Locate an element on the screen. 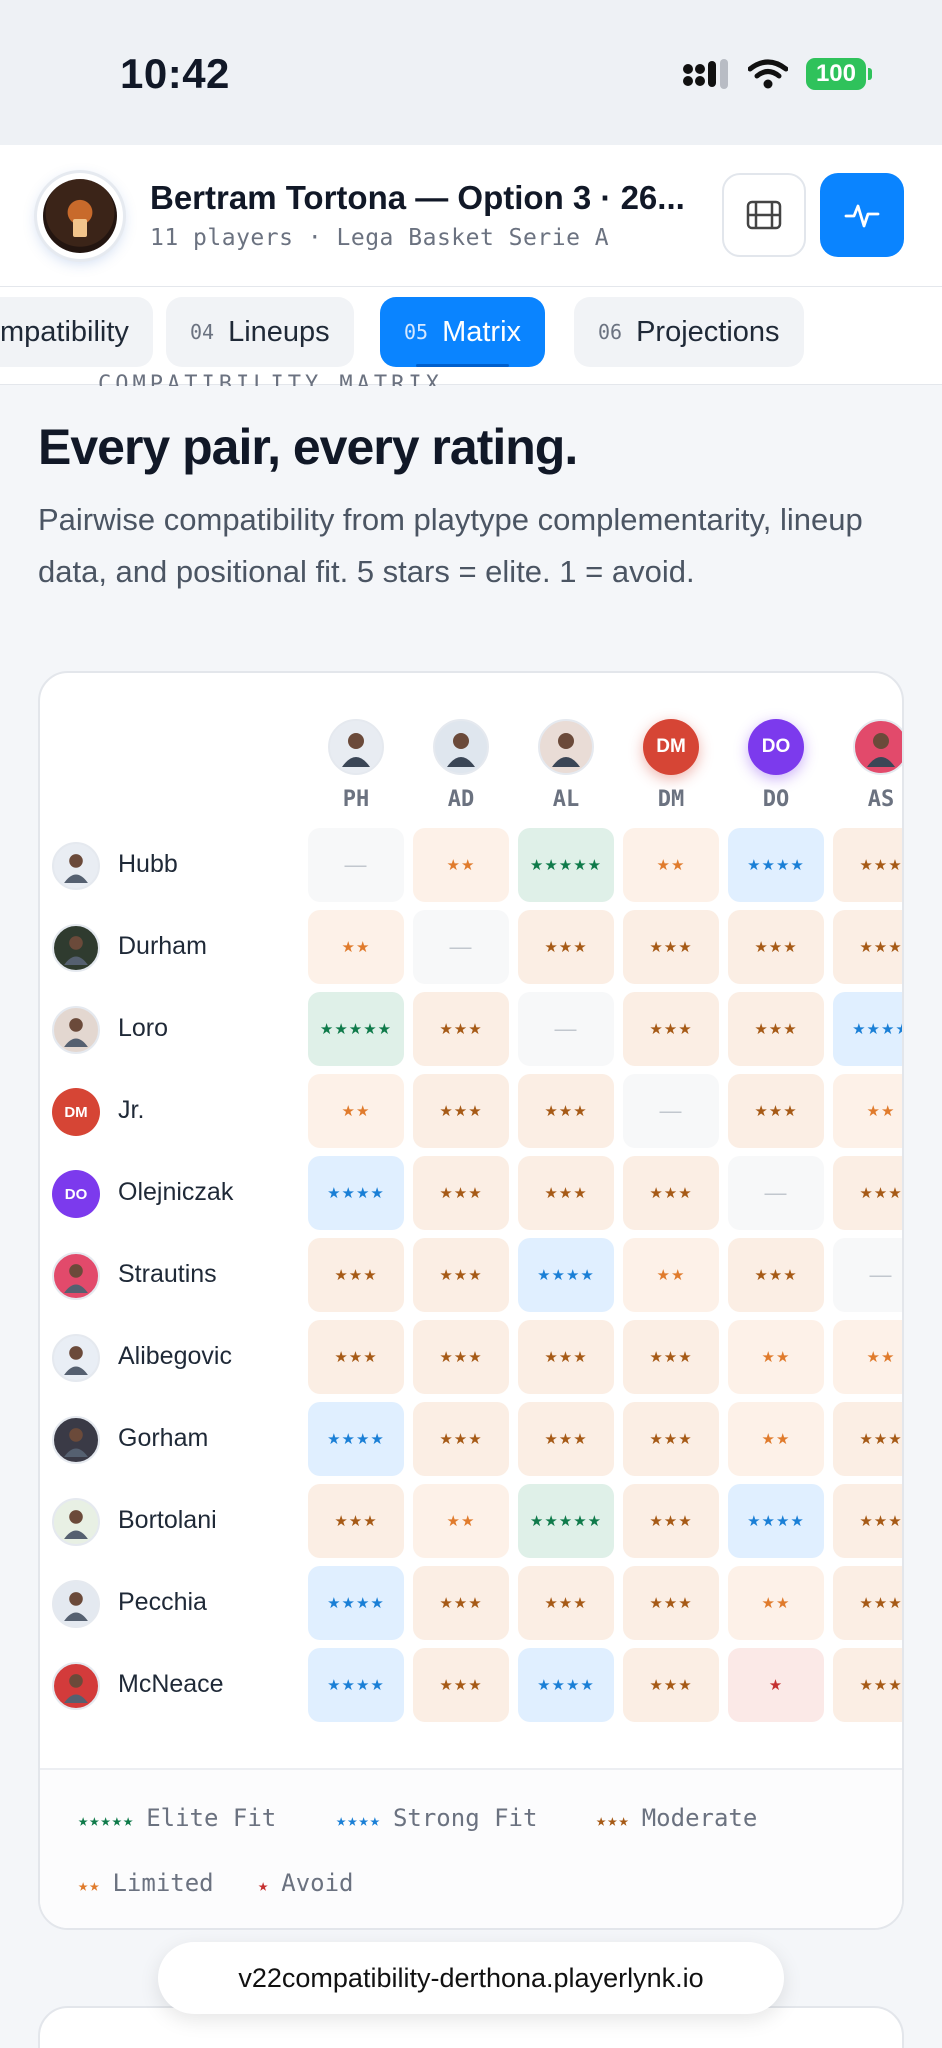 The height and width of the screenshot is (2048, 942). matrix-row: Bortolani ★★★ ★★ ★★★★★ ★★★ ★★★★ ★★★ is located at coordinates (471, 1522).